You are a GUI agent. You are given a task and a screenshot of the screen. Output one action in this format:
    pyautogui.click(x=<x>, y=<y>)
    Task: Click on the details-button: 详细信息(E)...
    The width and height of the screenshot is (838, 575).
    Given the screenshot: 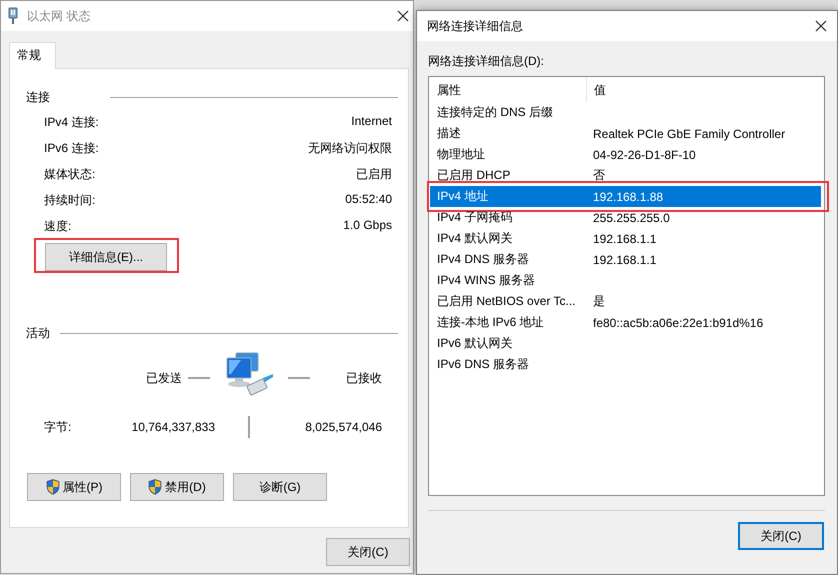 What is the action you would take?
    pyautogui.click(x=106, y=257)
    